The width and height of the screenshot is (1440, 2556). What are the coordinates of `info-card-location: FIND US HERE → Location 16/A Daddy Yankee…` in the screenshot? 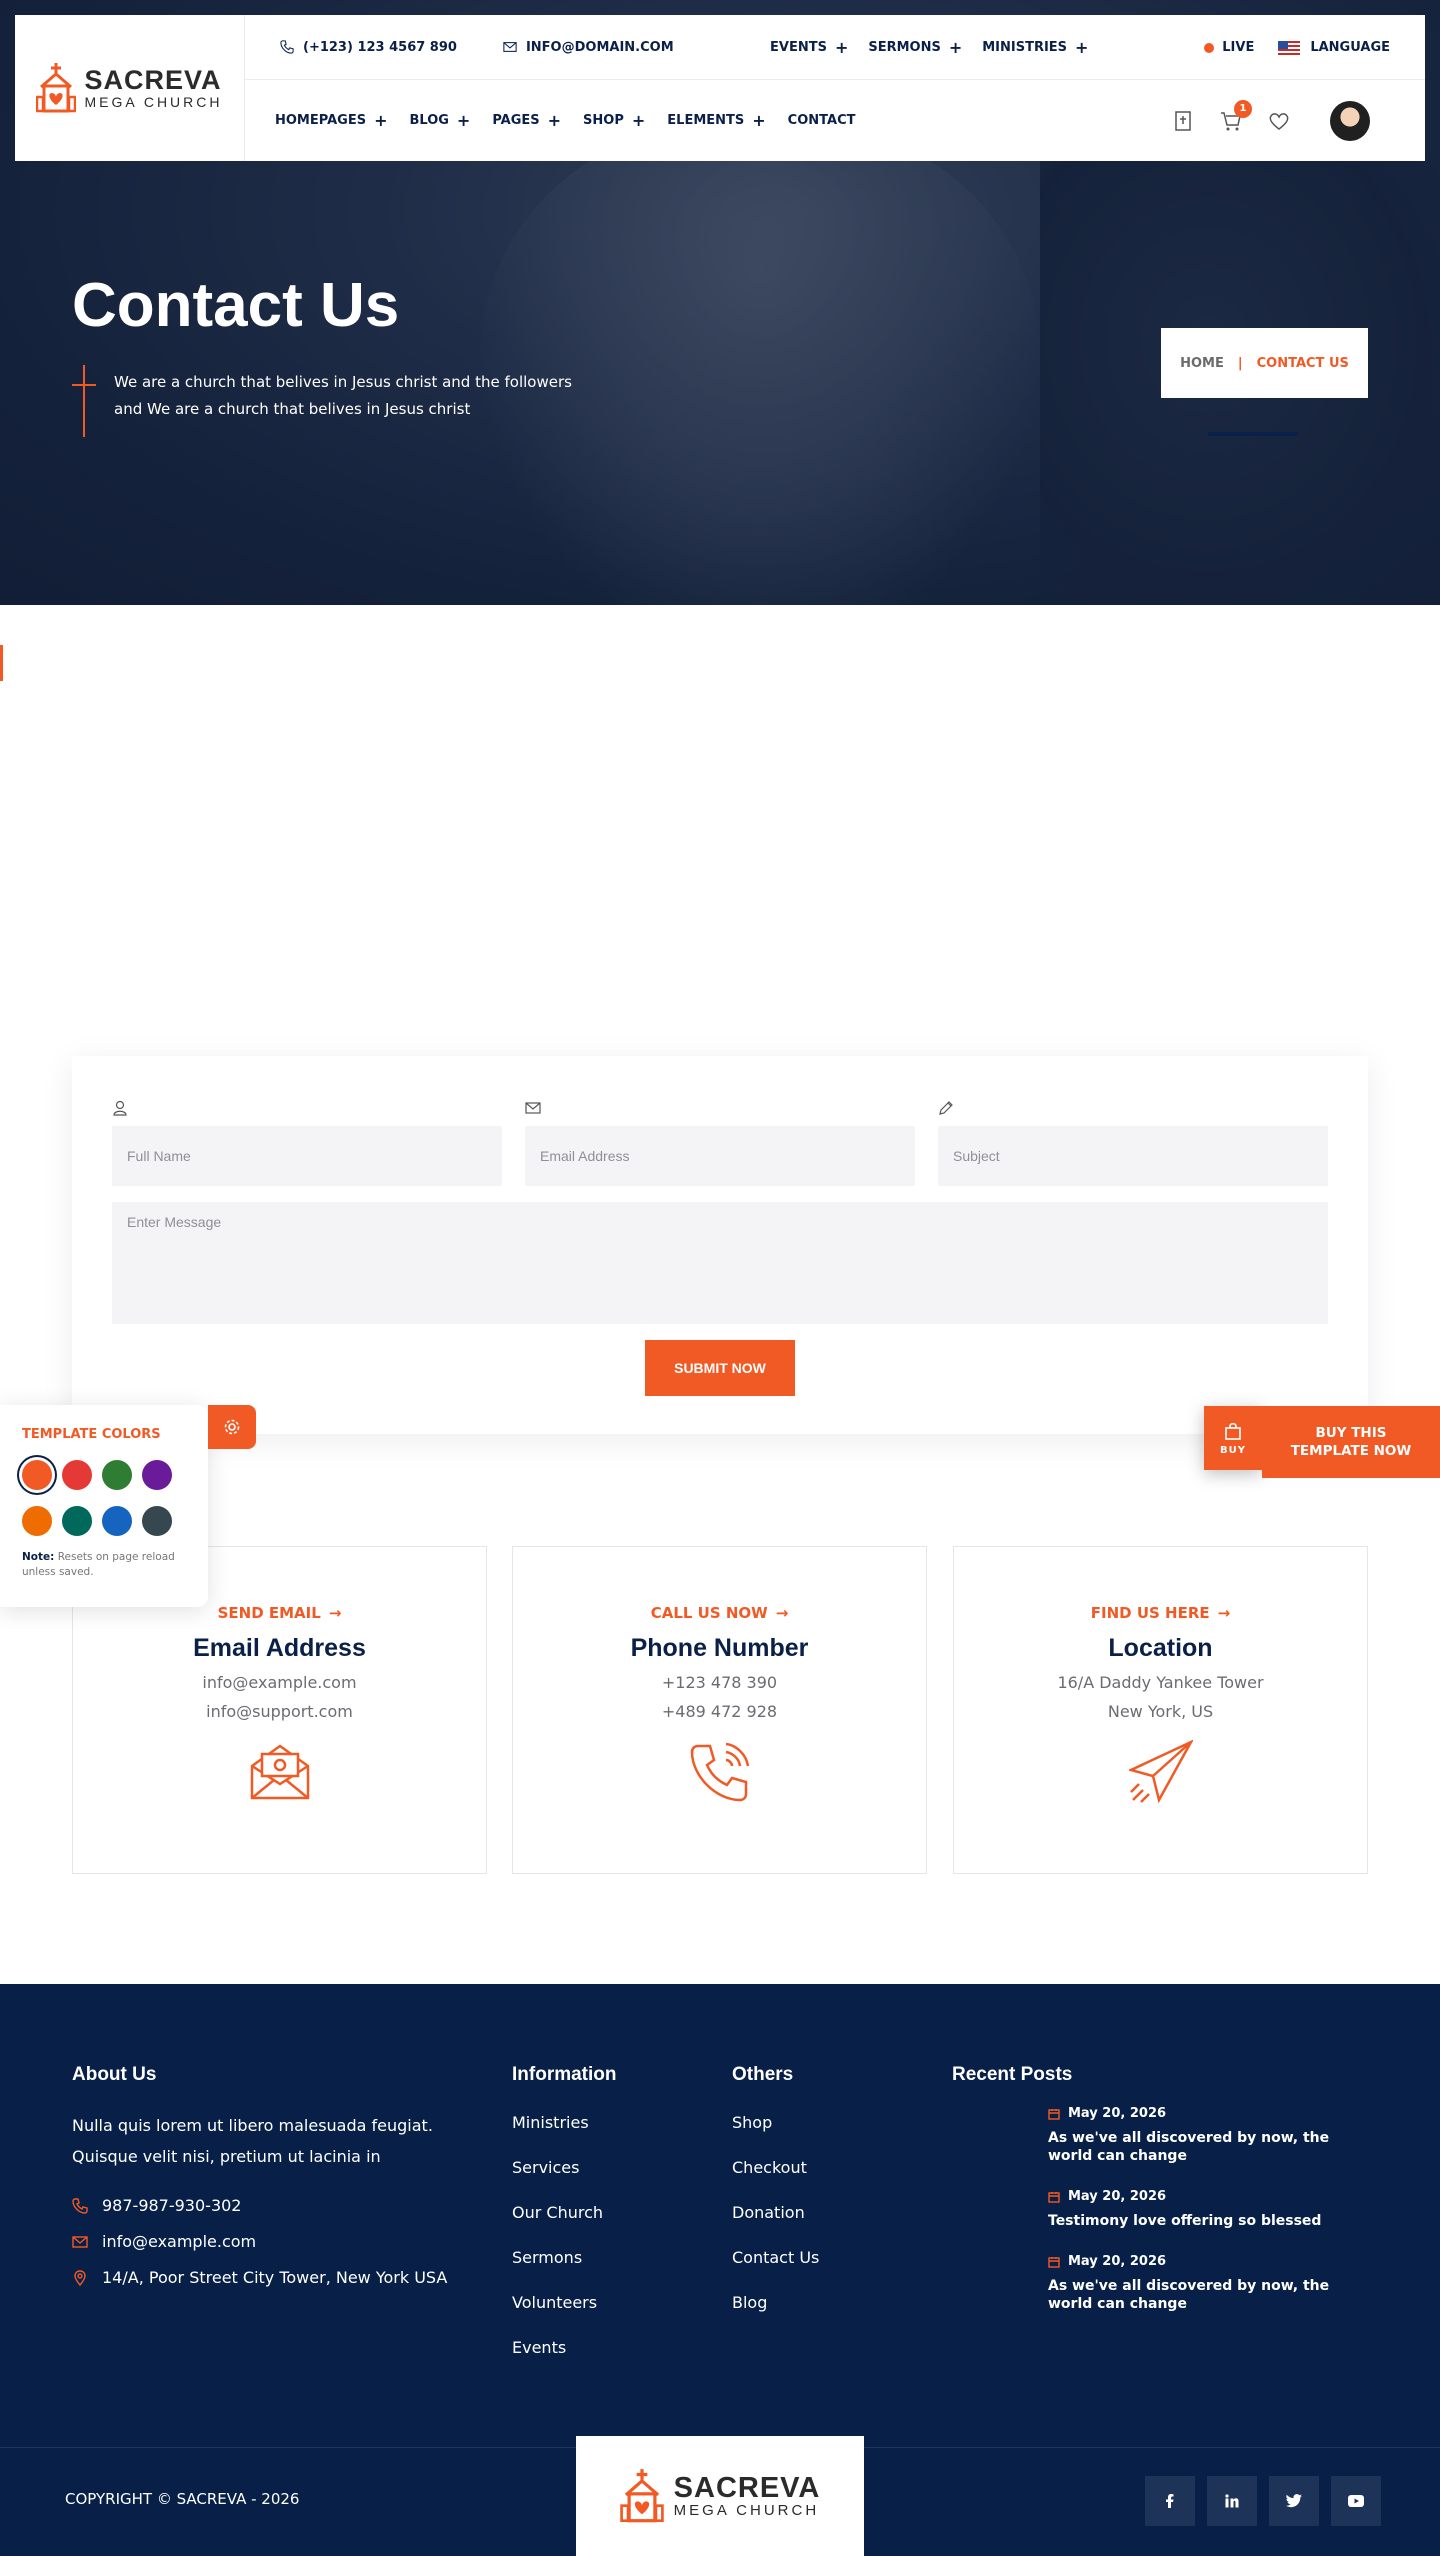 It's located at (1160, 1710).